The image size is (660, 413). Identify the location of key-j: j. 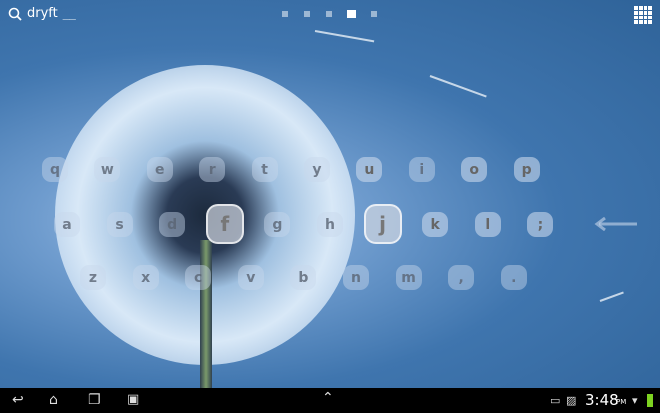
(382, 224).